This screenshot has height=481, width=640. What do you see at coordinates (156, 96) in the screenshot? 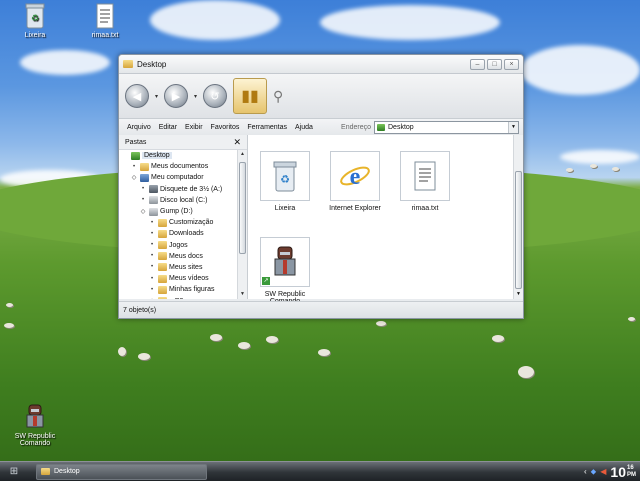
I see `back-history-dropdown: ▾` at bounding box center [156, 96].